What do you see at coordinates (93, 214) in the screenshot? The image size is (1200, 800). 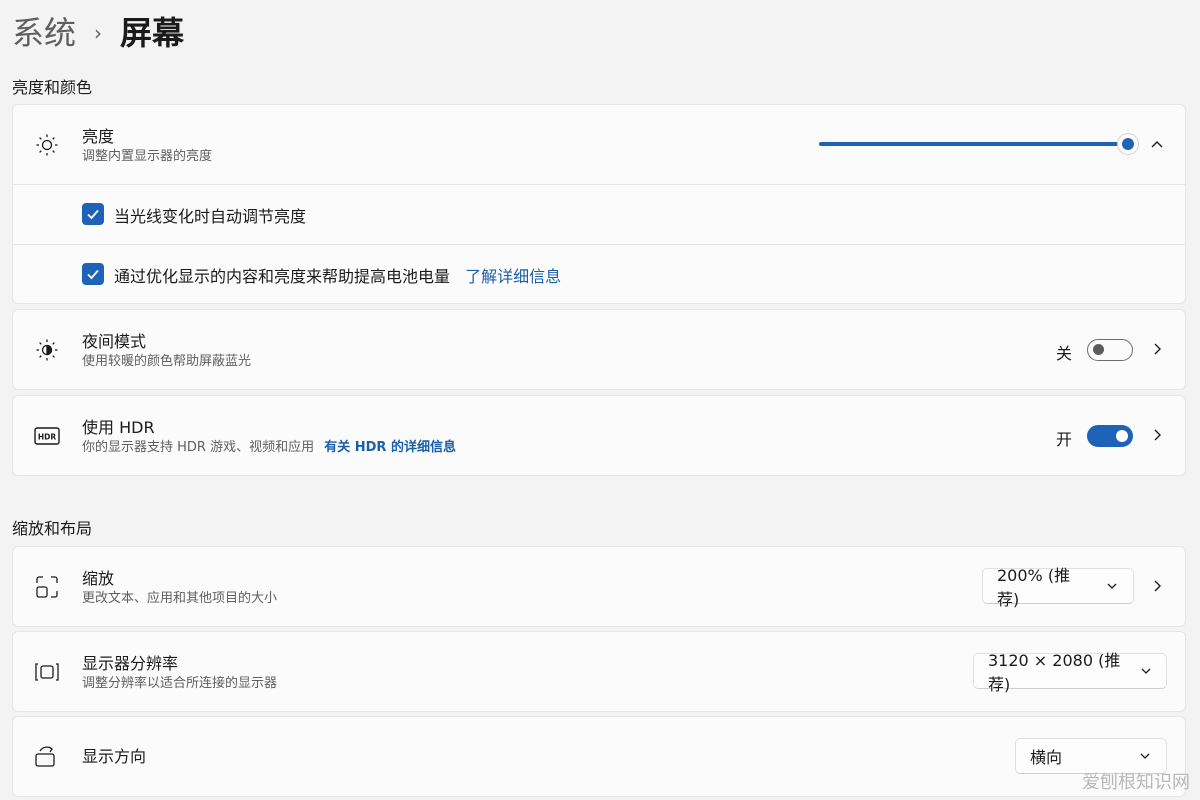 I see `auto-brightness-checkbox` at bounding box center [93, 214].